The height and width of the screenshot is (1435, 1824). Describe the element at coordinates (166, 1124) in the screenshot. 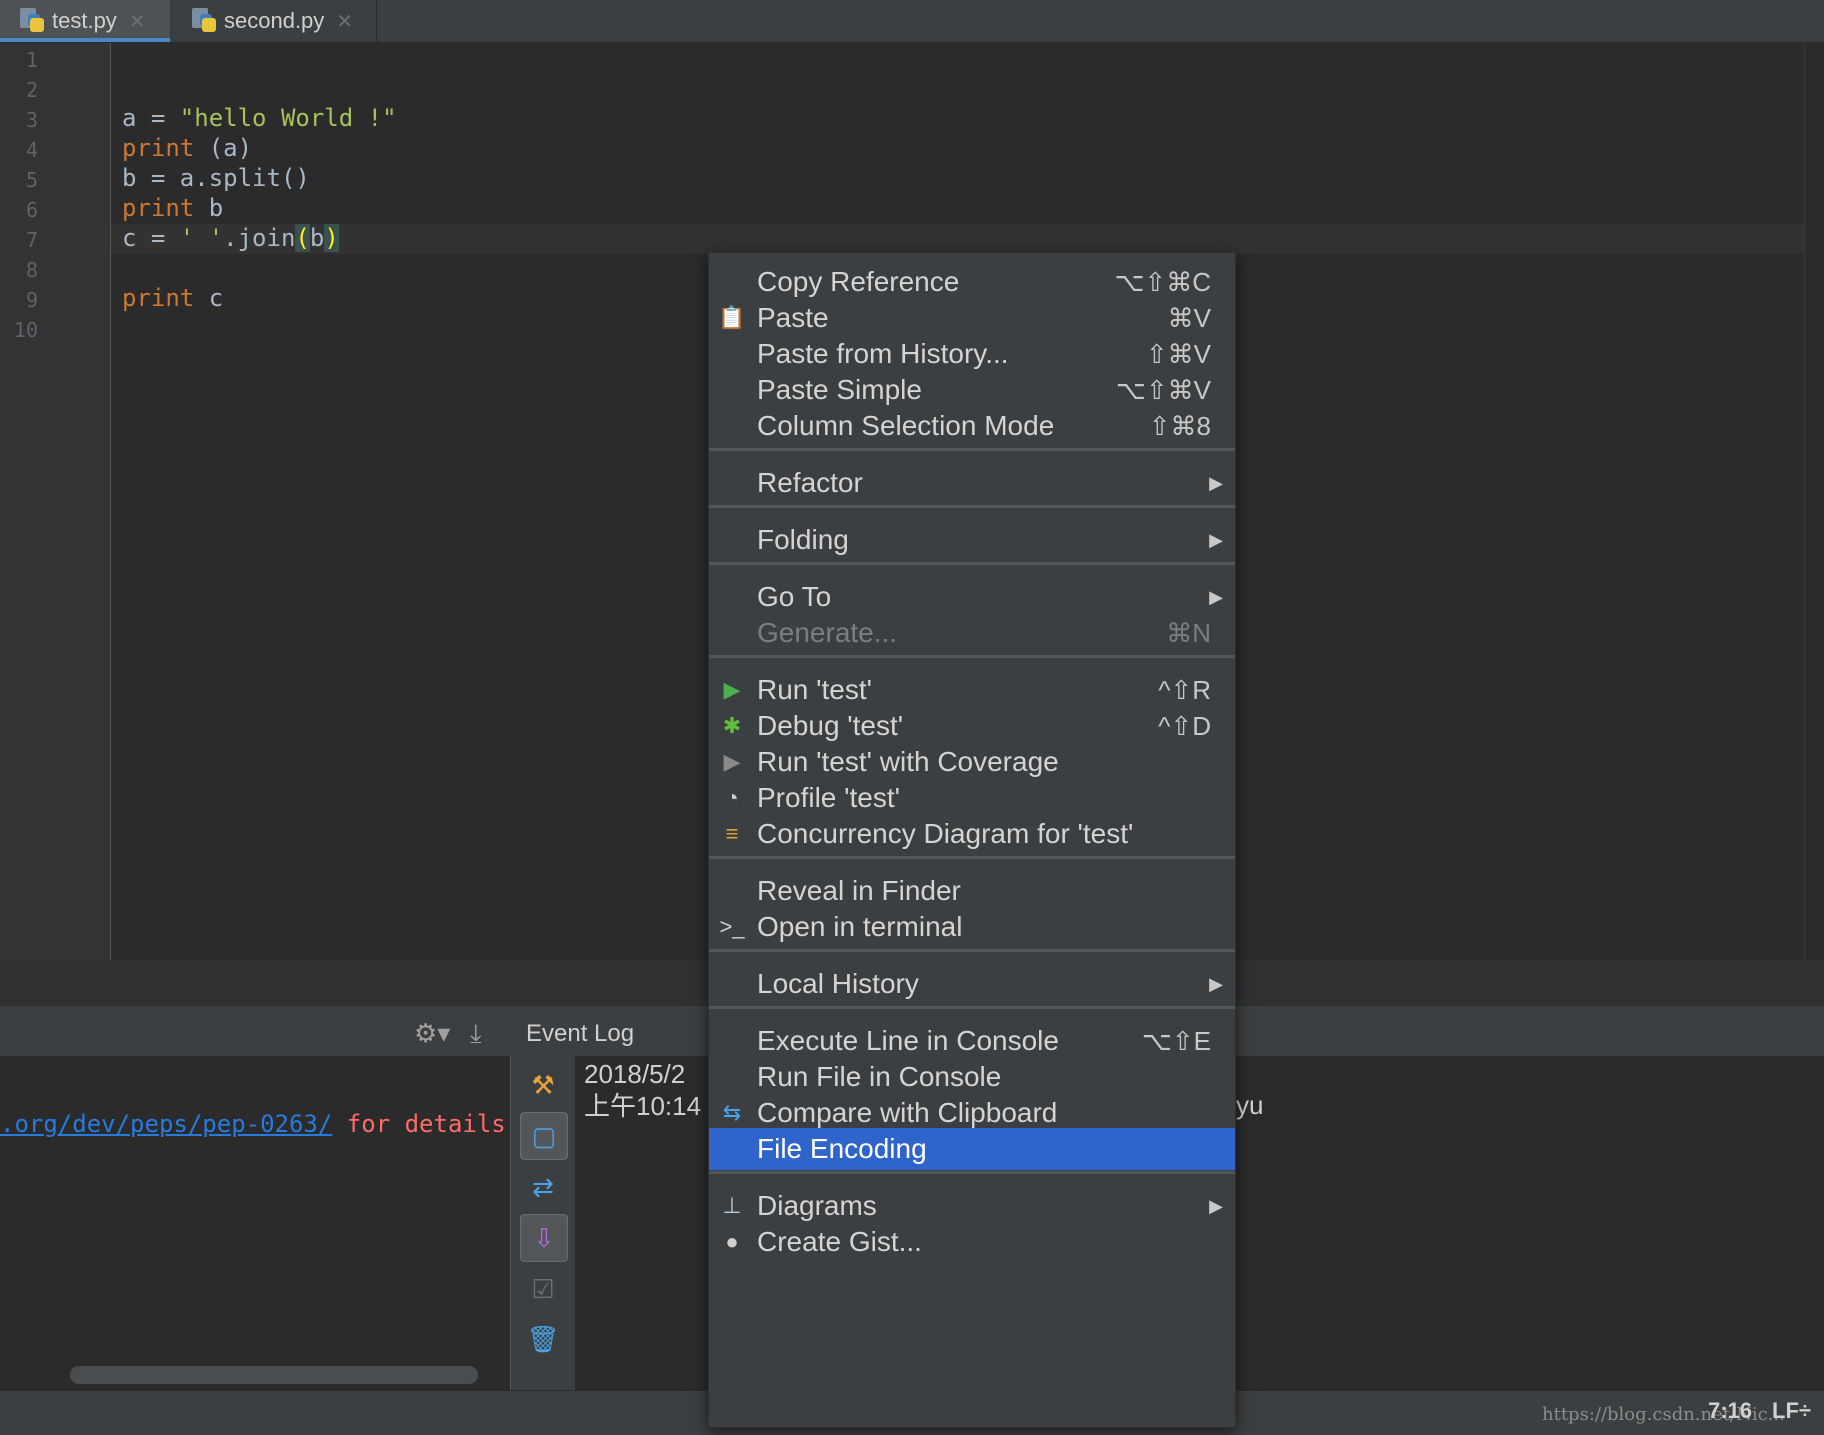

I see `pep-link: .org/dev/peps/pep-0263/` at that location.